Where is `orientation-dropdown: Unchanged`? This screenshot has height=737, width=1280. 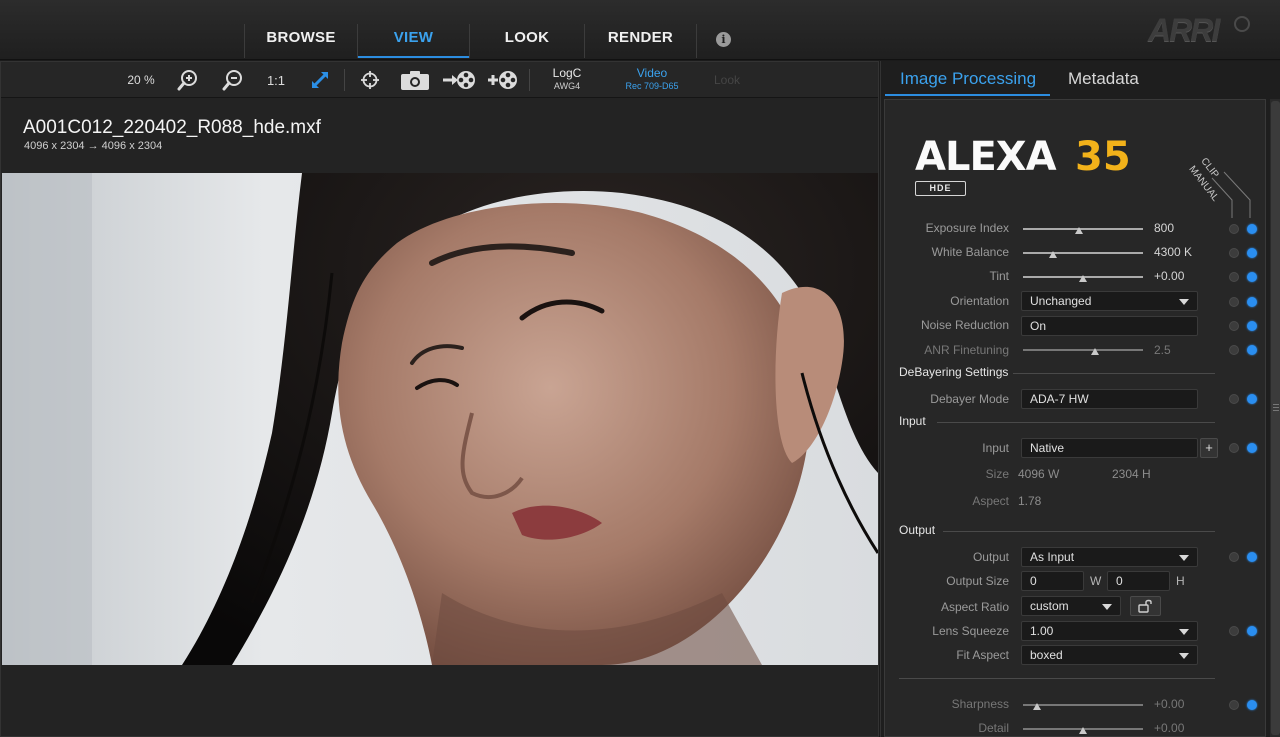 orientation-dropdown: Unchanged is located at coordinates (1109, 301).